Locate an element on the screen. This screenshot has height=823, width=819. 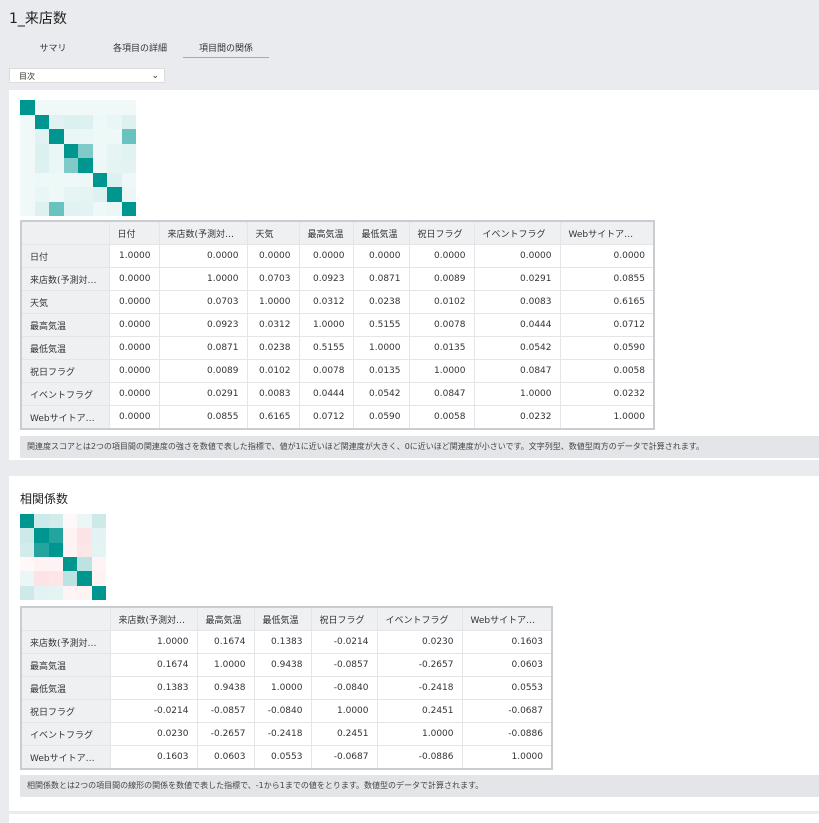
table-cell: 0.5155 is located at coordinates (326, 348).